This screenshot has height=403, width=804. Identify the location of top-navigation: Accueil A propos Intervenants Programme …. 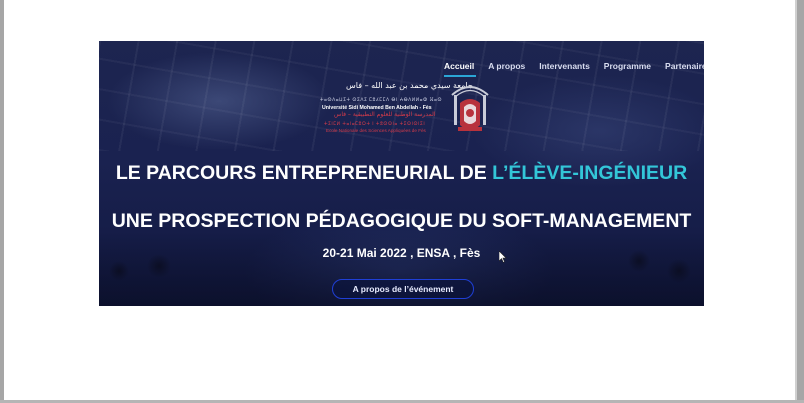
(574, 66).